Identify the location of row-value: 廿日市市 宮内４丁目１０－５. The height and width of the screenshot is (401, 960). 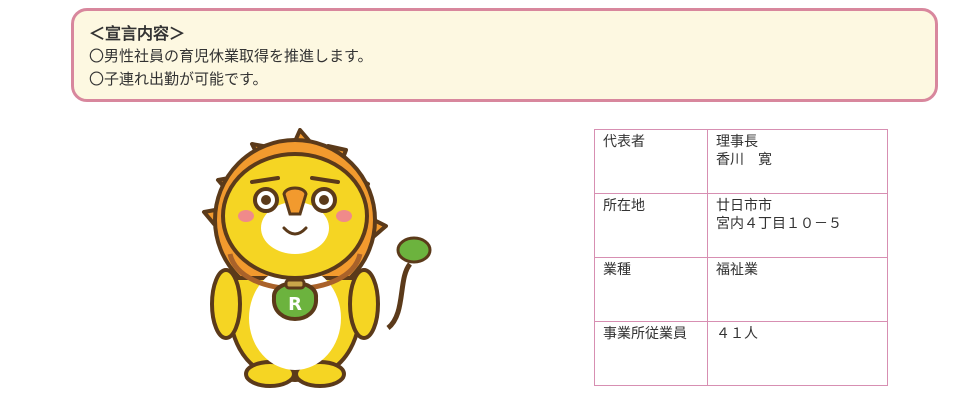
(797, 225).